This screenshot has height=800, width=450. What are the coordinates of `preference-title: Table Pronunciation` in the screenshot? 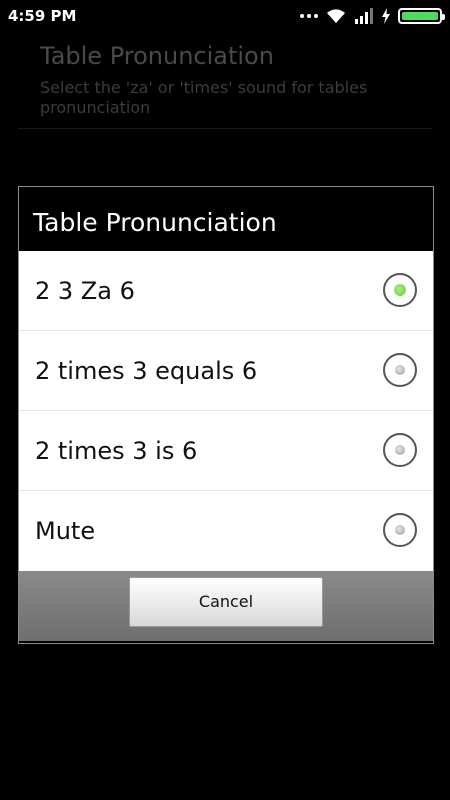 It's located at (157, 56).